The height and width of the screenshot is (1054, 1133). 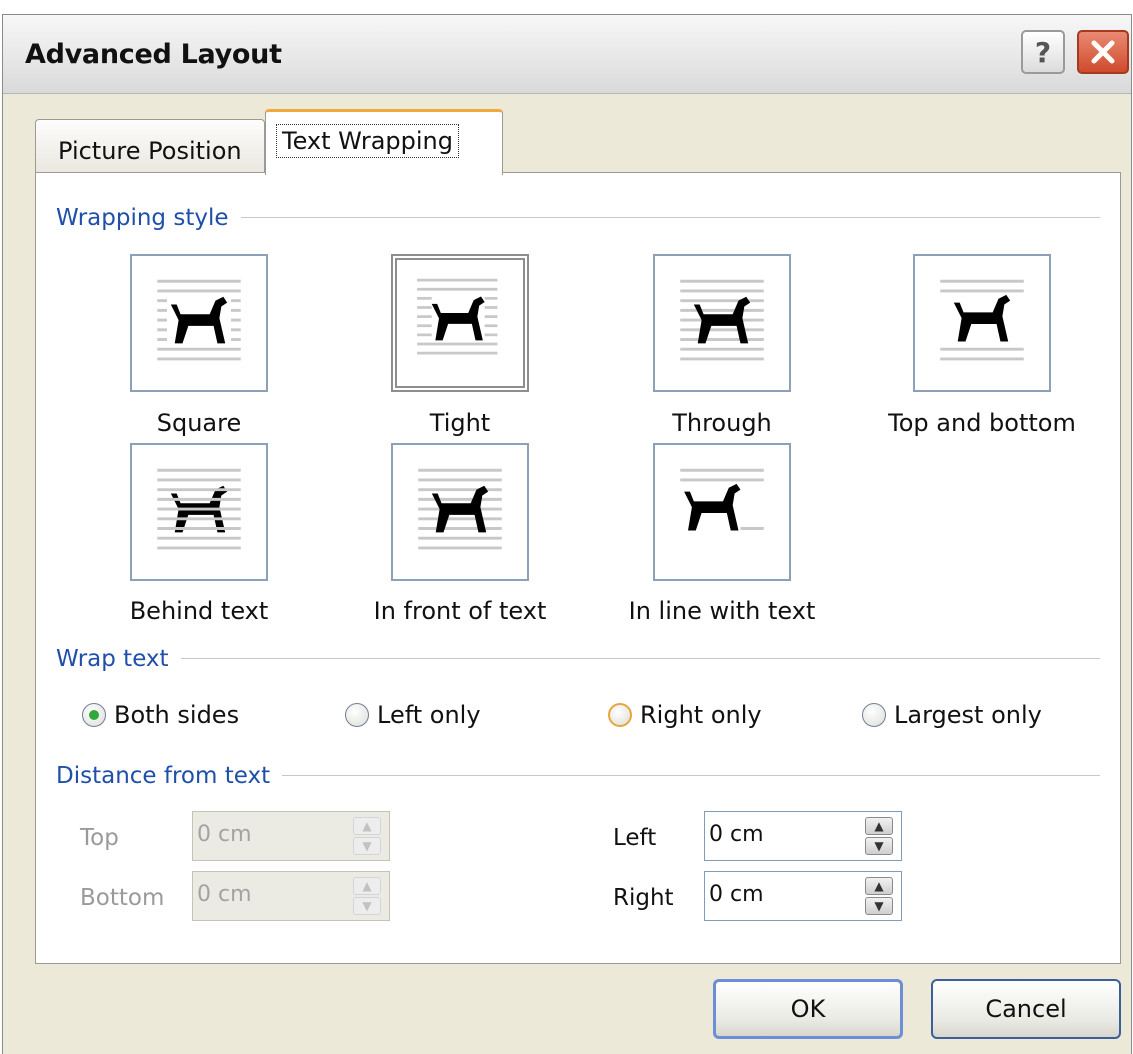 I want to click on top-distance-spinner: ▲ ▼, so click(x=291, y=836).